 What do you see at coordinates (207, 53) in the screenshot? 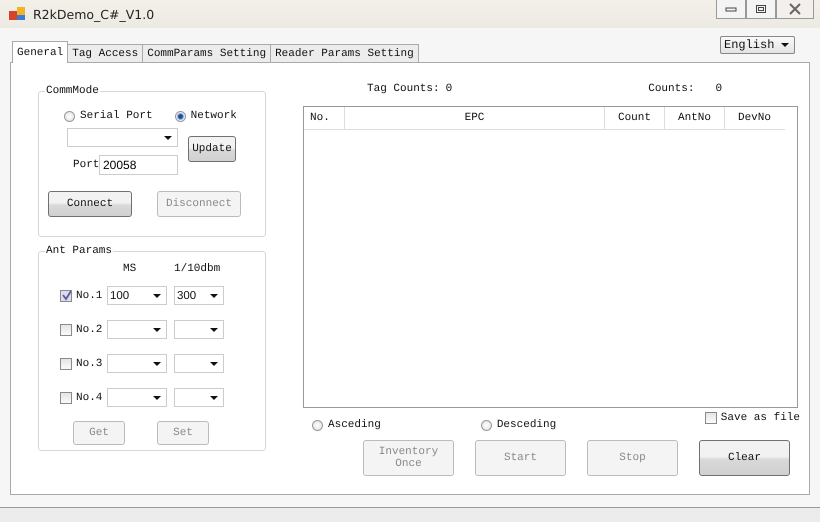
I see `tab: CommParams Setting` at bounding box center [207, 53].